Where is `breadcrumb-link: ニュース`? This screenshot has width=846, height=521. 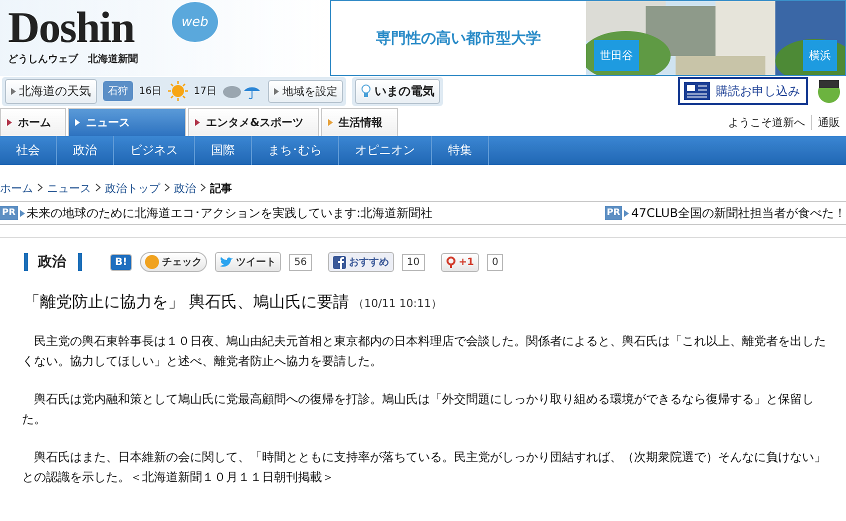 breadcrumb-link: ニュース is located at coordinates (69, 188).